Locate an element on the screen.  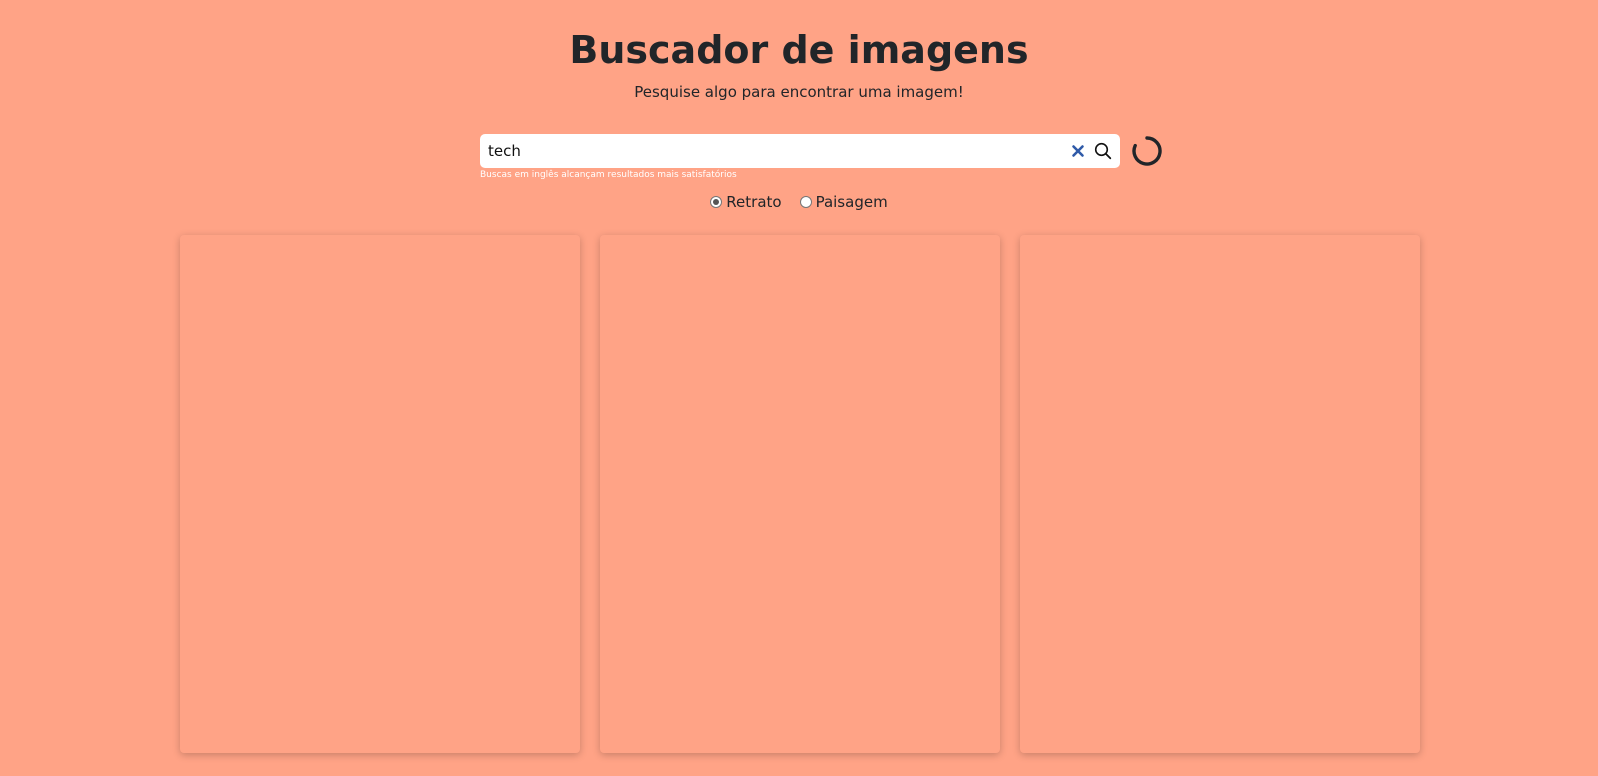
page-subtitle: Pesquise algo para encontrar uma imagem! is located at coordinates (799, 92).